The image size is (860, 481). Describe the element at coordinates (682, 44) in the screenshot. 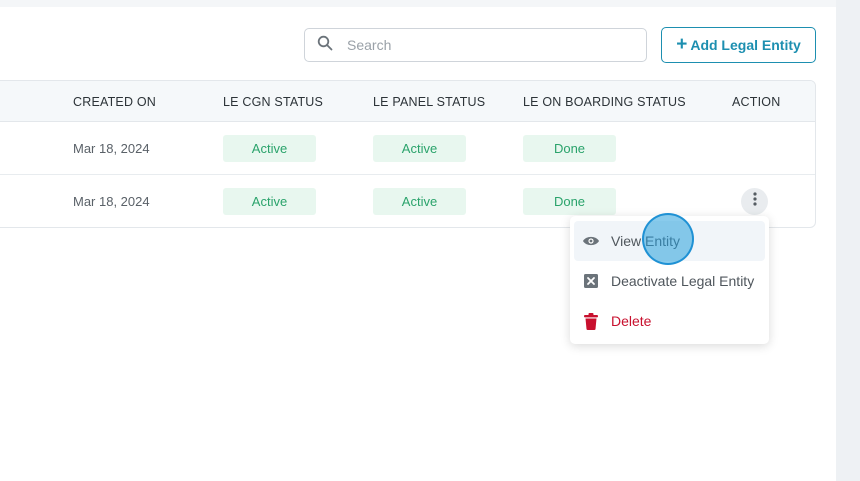

I see `plus-icon: +` at that location.